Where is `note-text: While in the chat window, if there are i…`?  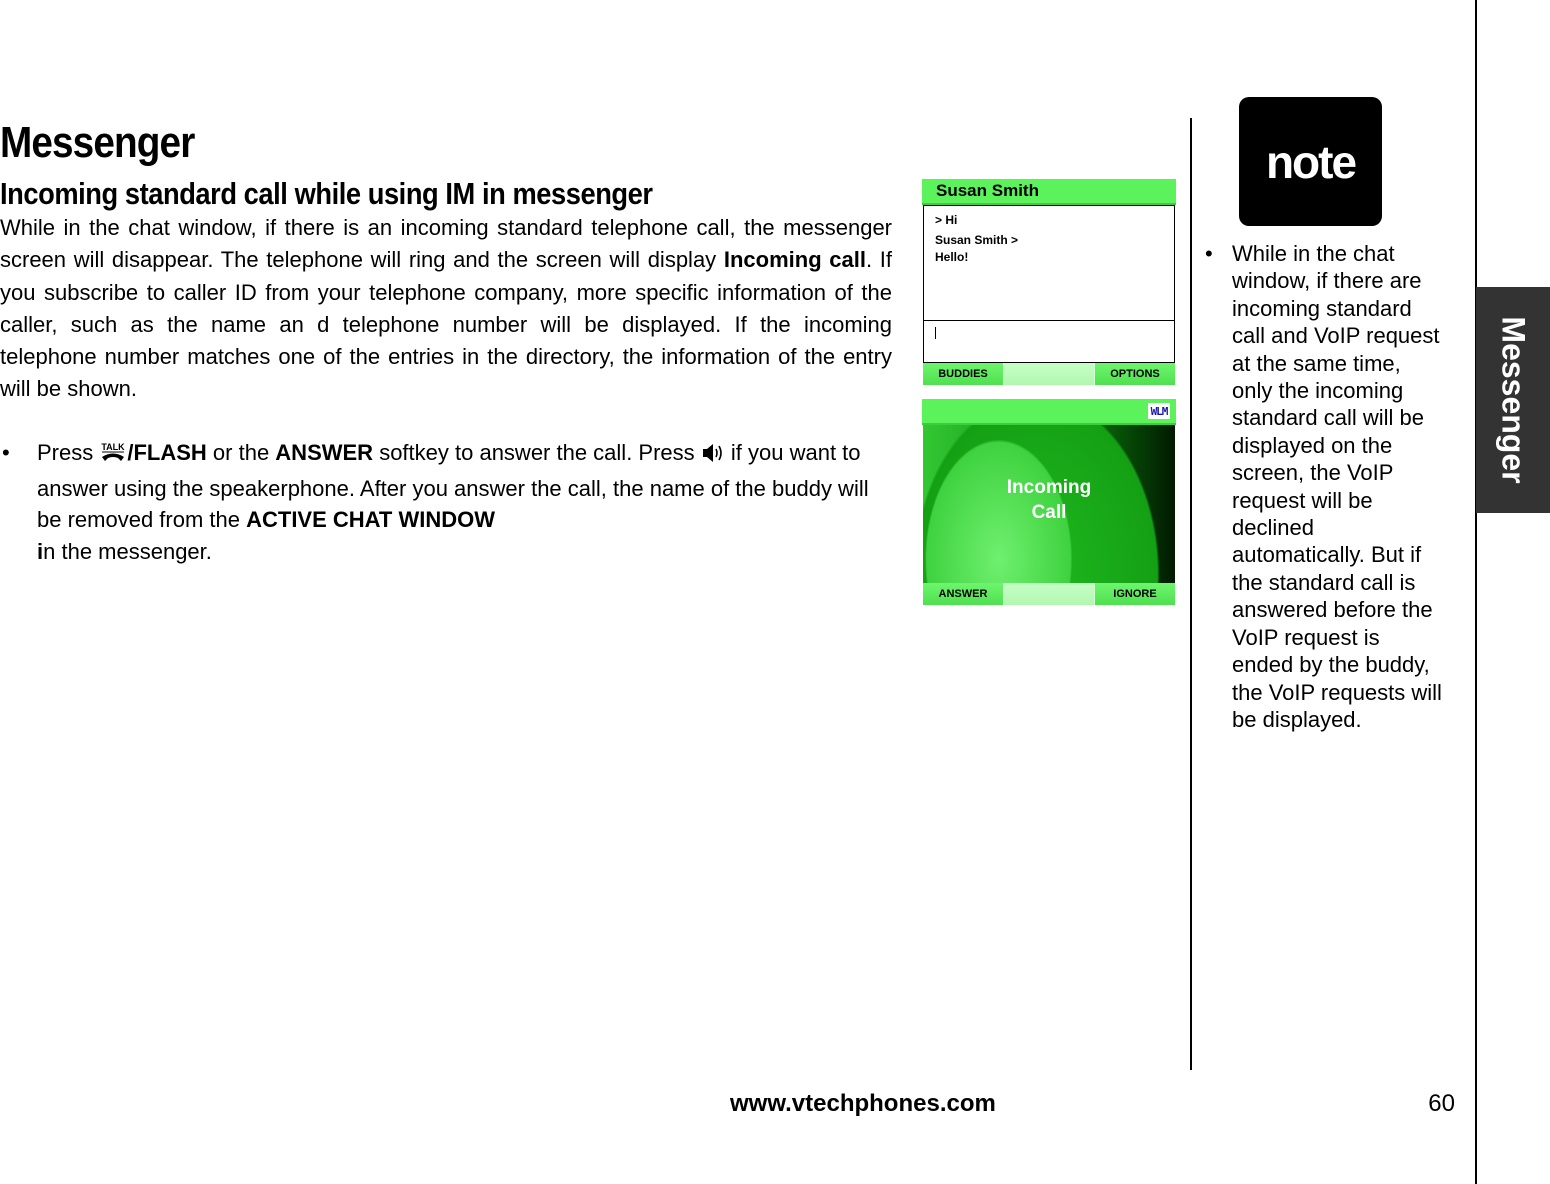
note-text: While in the chat window, if there are i… is located at coordinates (1337, 486).